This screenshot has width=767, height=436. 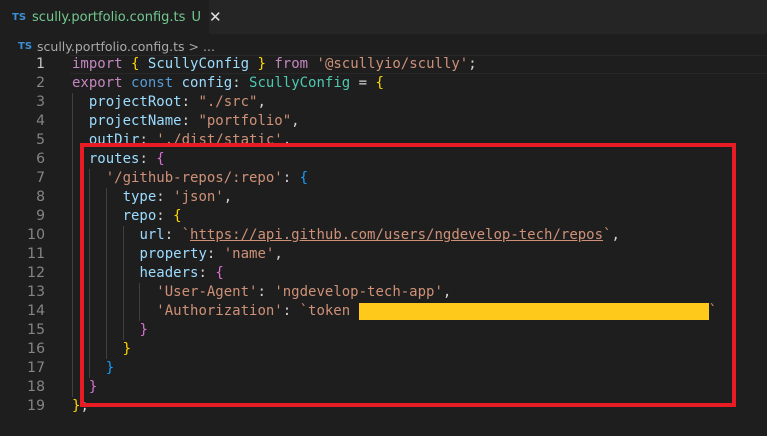 I want to click on line-number: 9, so click(x=40, y=216).